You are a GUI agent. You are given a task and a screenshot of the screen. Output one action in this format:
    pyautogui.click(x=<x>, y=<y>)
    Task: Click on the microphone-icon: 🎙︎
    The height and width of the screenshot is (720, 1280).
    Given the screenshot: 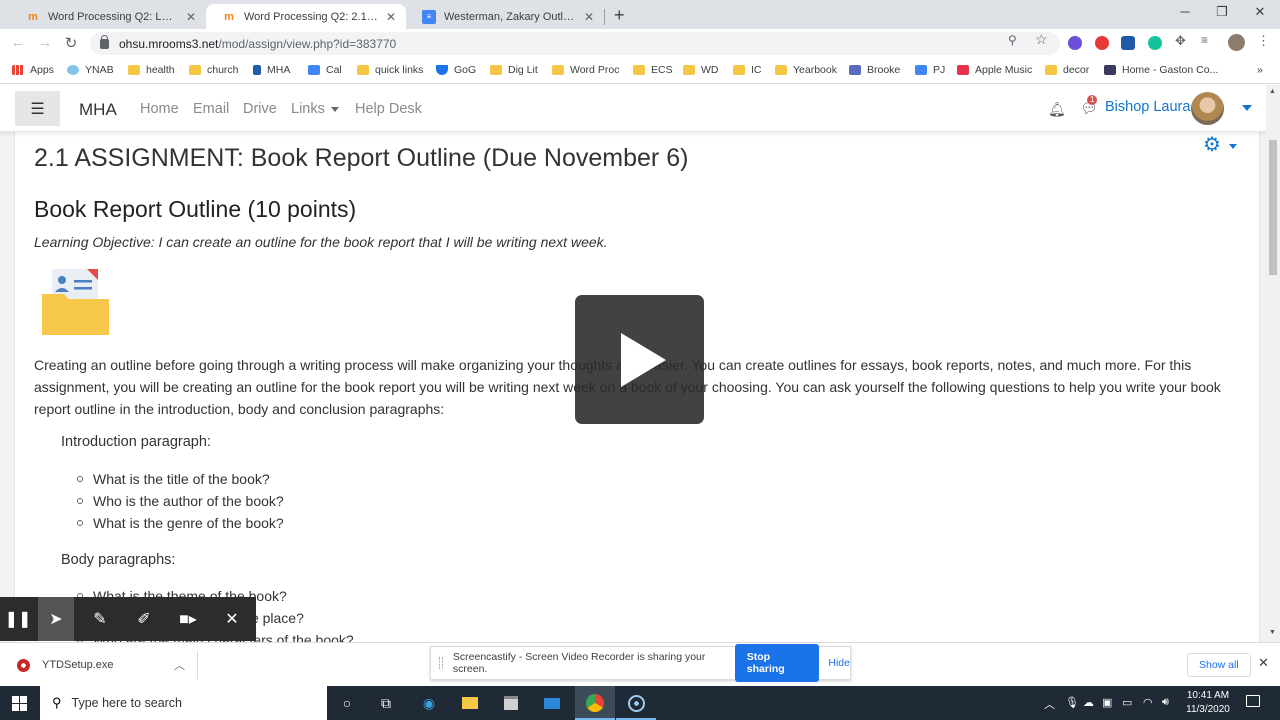 What is the action you would take?
    pyautogui.click(x=1072, y=702)
    